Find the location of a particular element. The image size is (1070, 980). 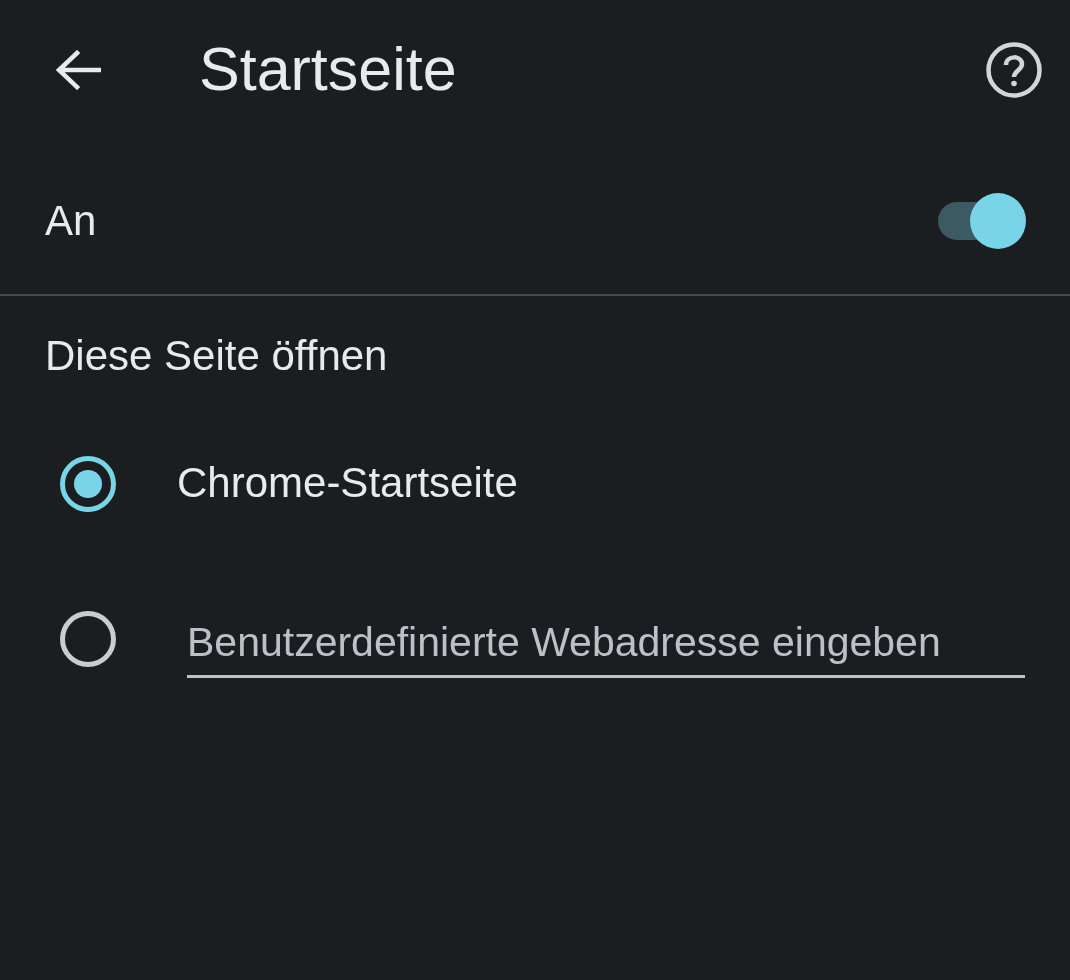

switch-label: An is located at coordinates (71, 220).